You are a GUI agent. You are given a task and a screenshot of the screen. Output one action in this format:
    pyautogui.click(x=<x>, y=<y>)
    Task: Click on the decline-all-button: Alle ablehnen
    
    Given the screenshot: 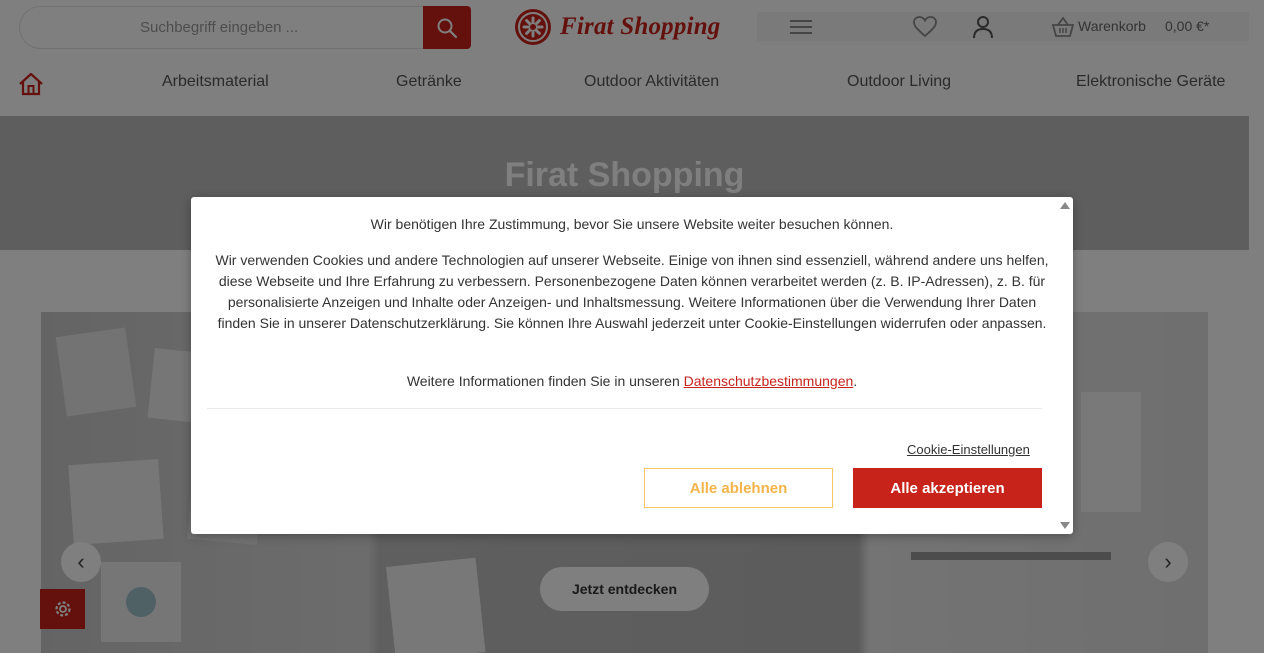 What is the action you would take?
    pyautogui.click(x=738, y=488)
    